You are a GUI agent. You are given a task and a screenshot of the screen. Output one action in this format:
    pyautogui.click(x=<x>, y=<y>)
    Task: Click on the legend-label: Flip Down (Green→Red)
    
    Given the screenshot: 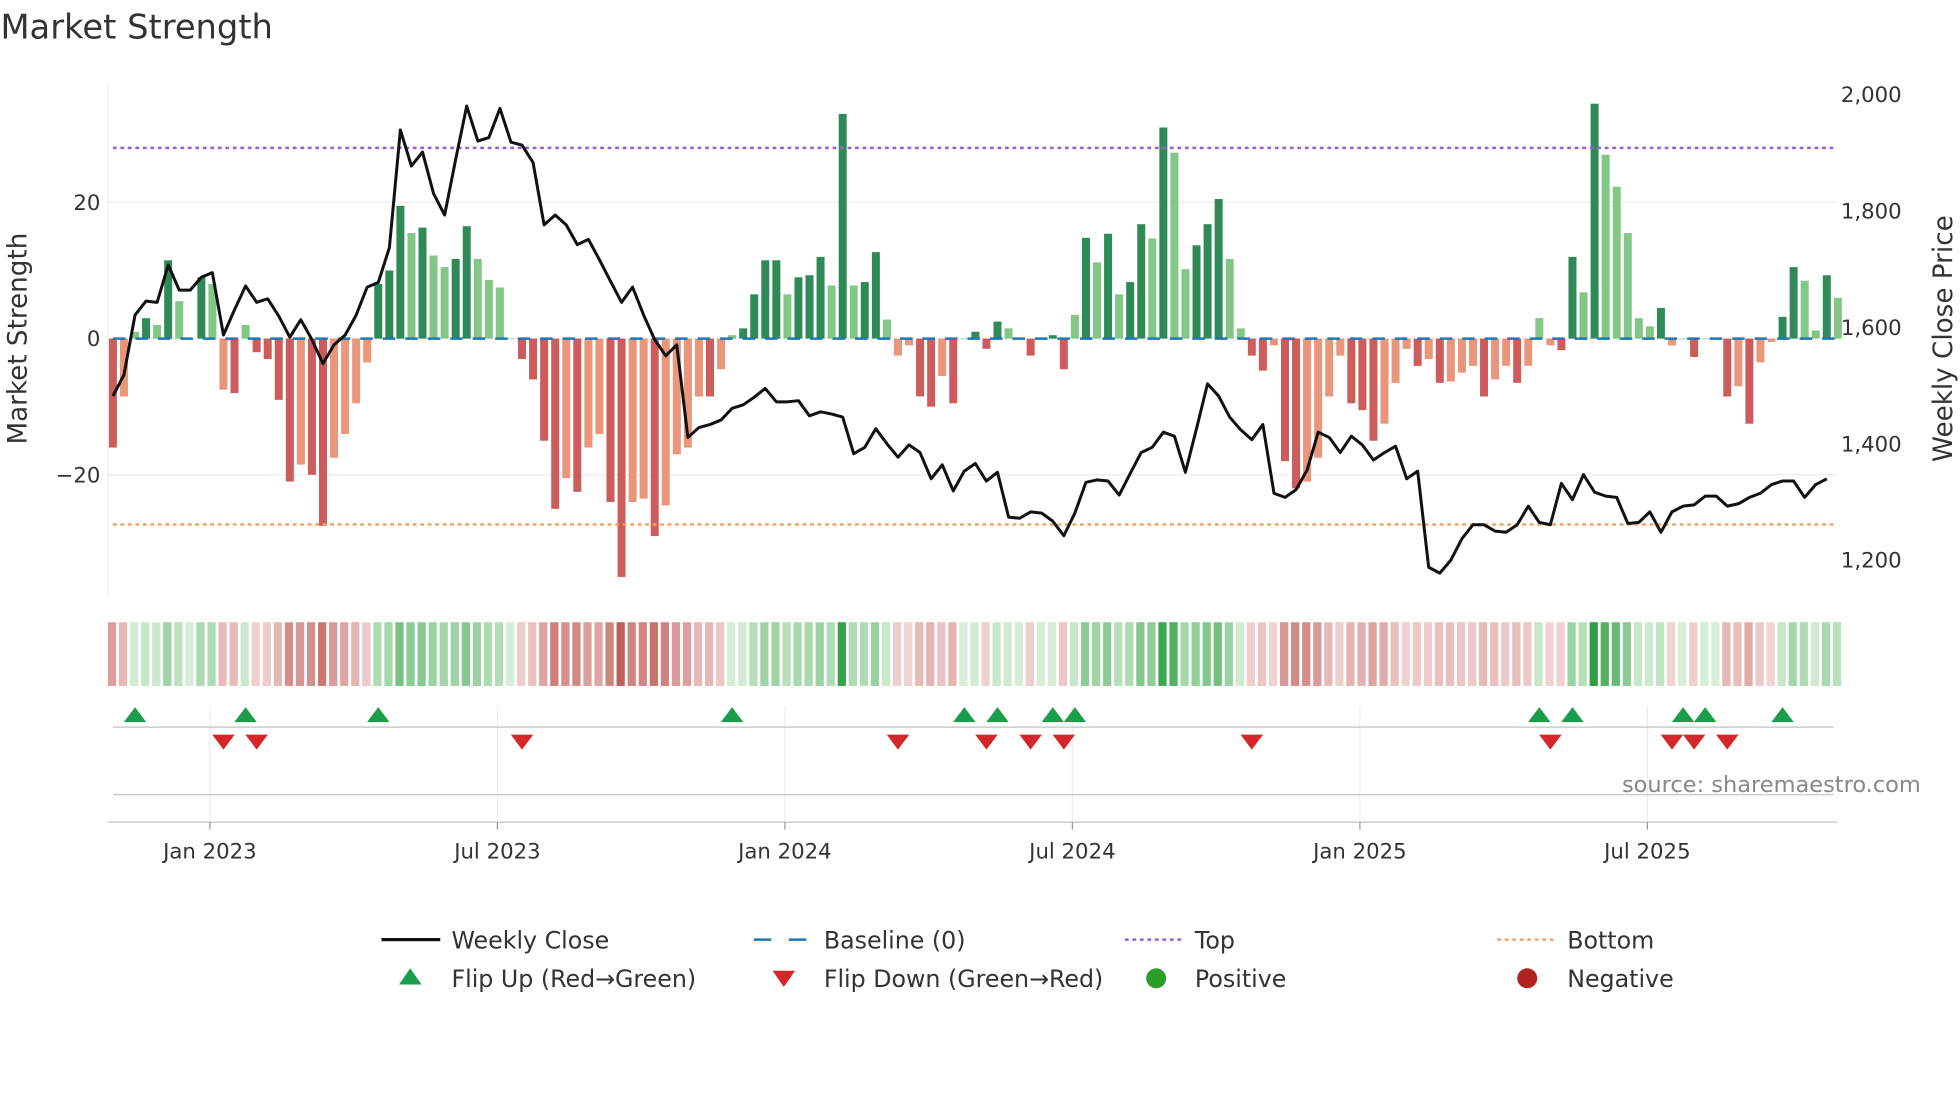 What is the action you would take?
    pyautogui.click(x=963, y=979)
    